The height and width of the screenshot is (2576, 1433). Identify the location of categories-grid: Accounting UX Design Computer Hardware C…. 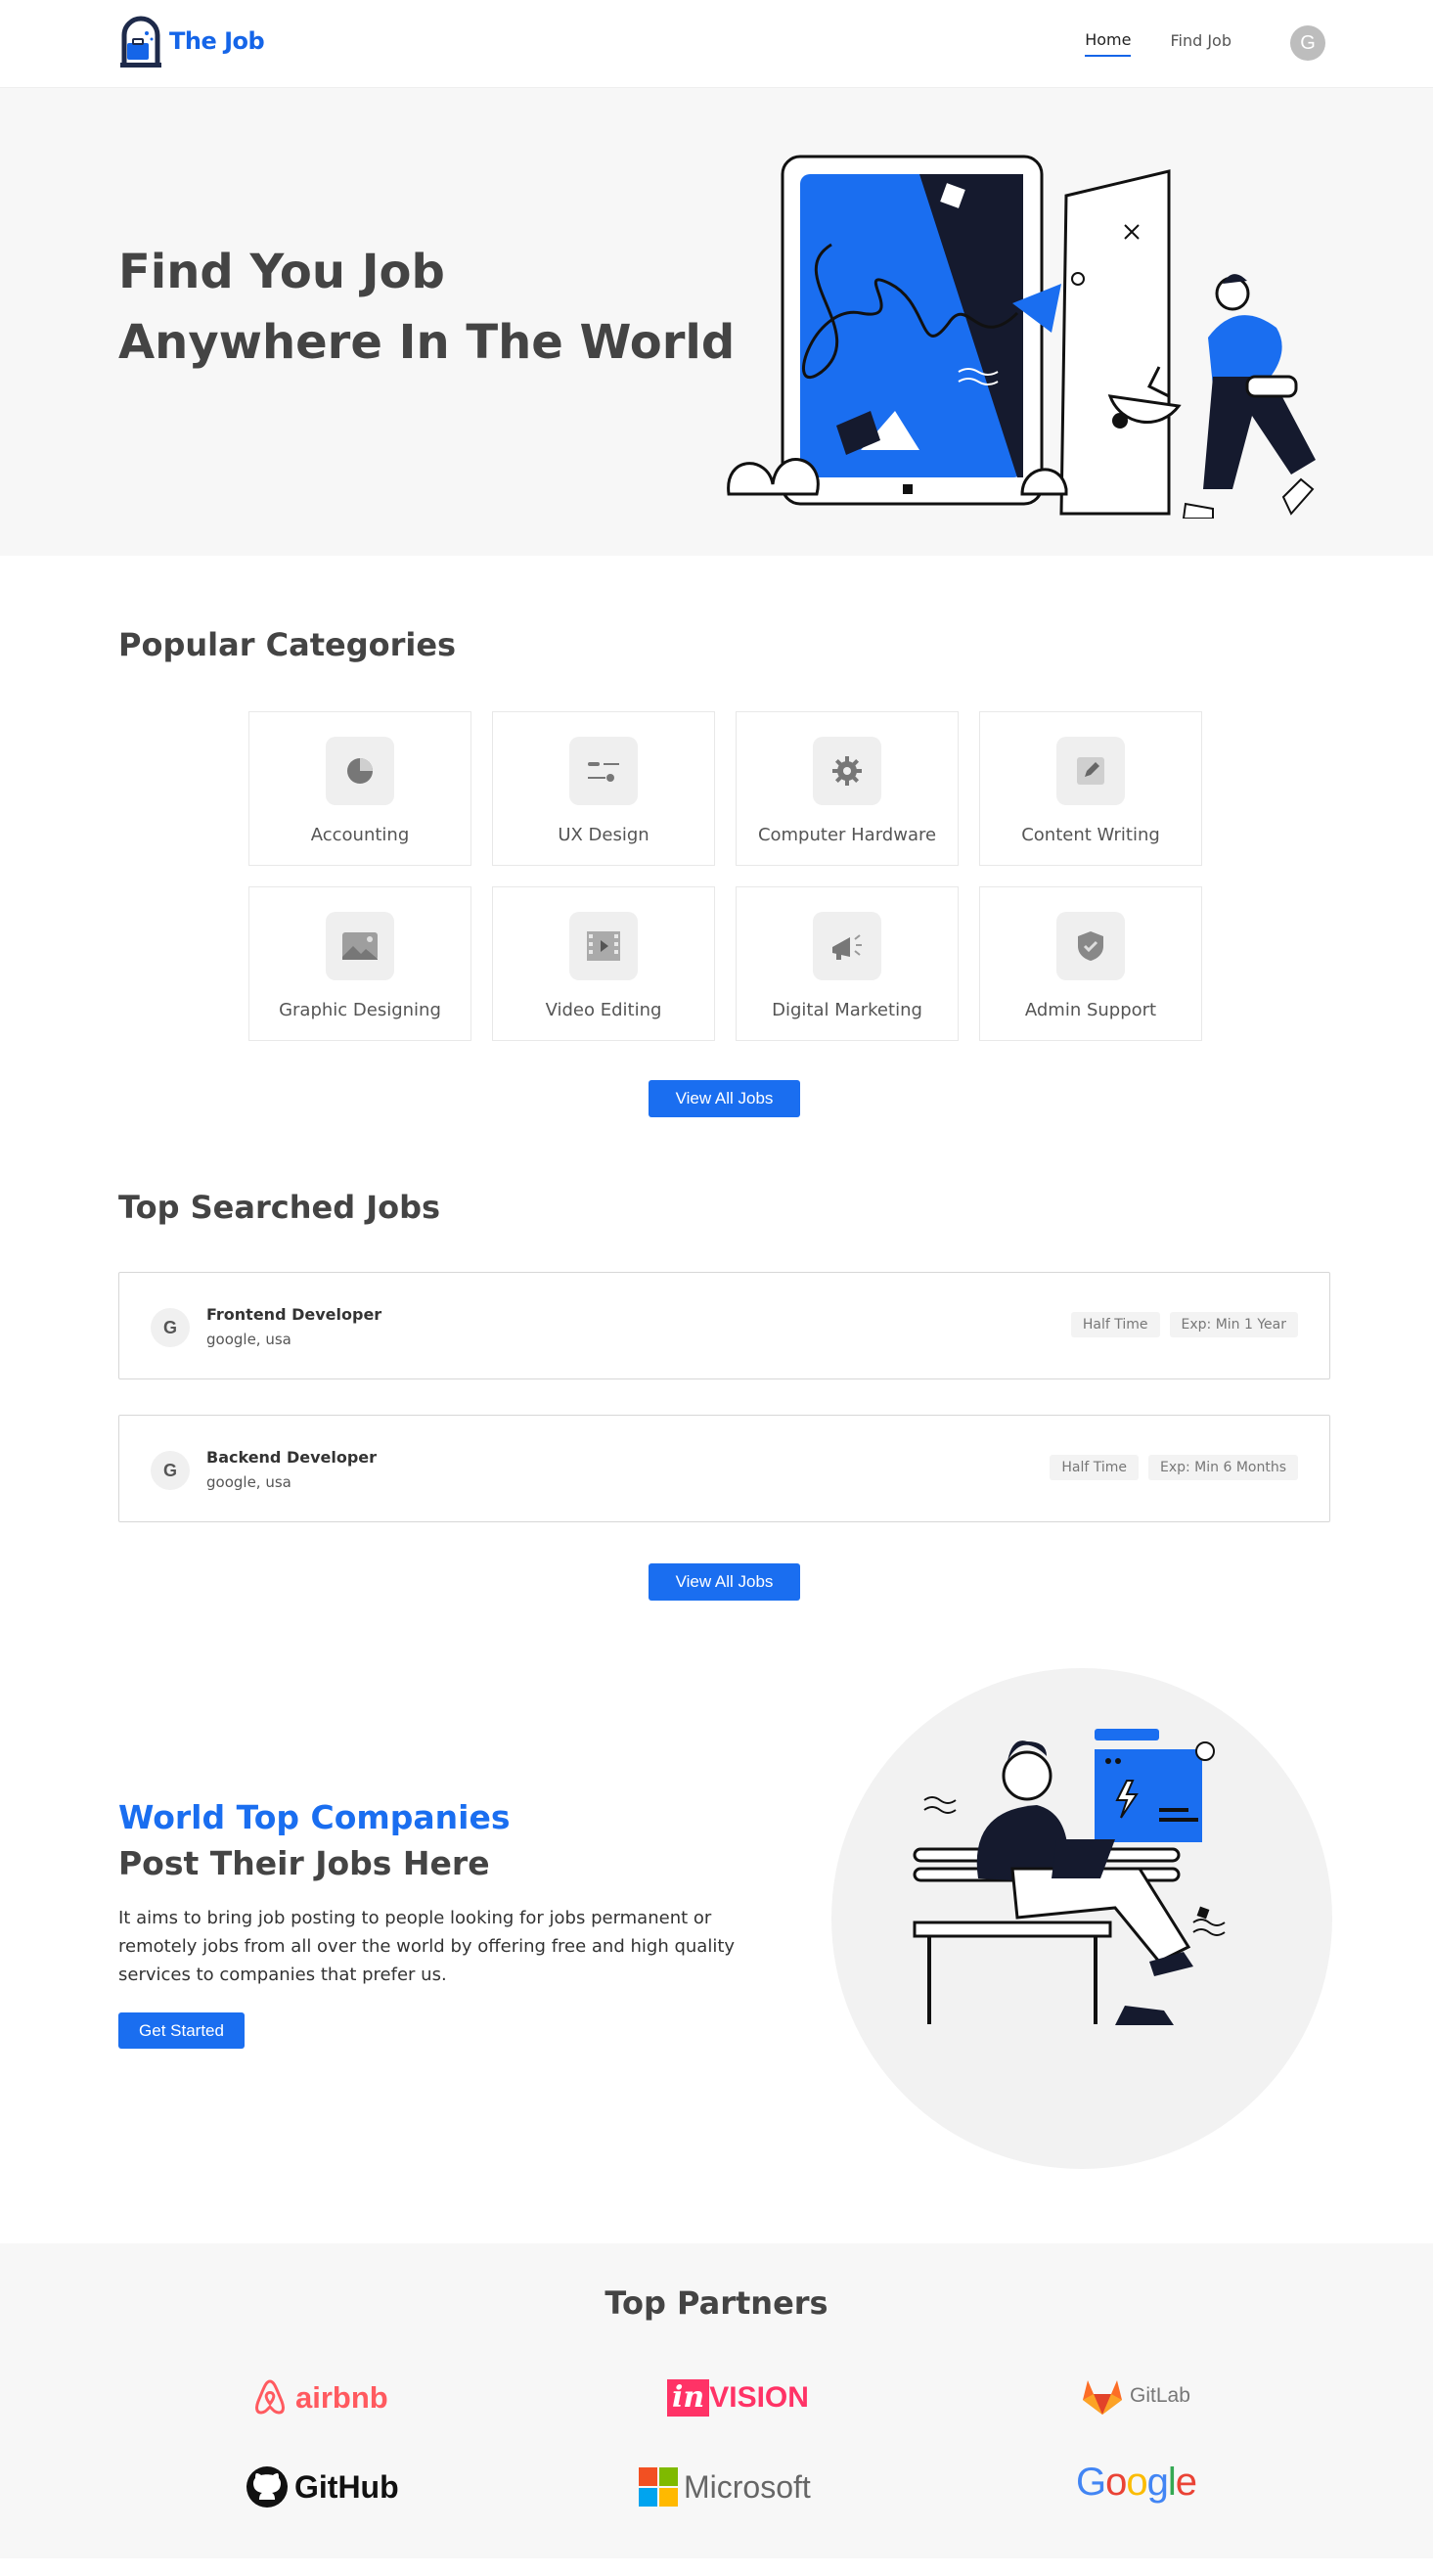
(725, 876).